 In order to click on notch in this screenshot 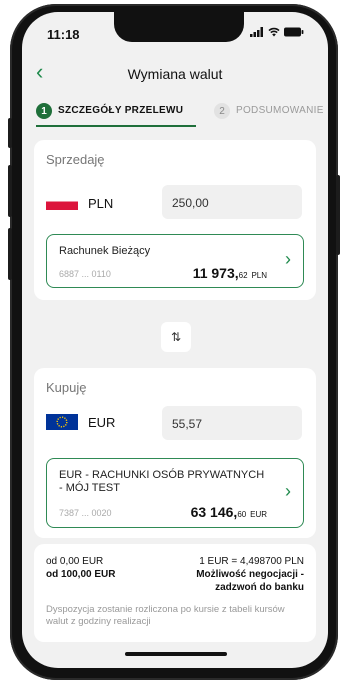, I will do `click(179, 27)`.